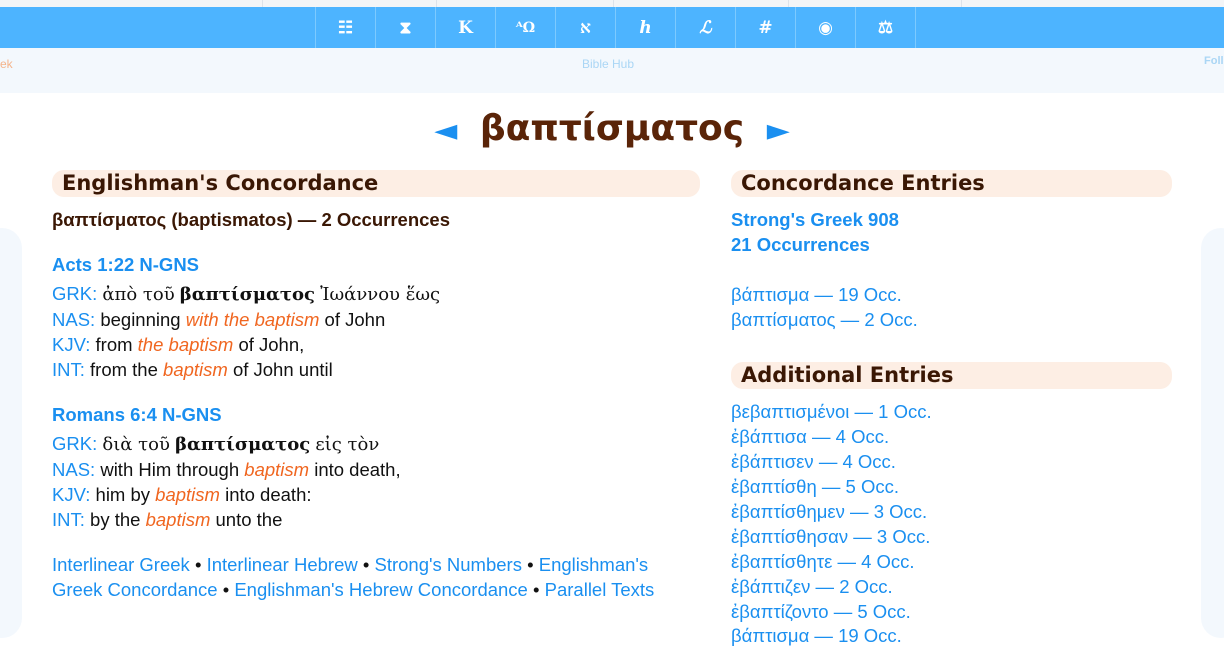 The image size is (1224, 647). What do you see at coordinates (11, 433) in the screenshot?
I see `left-side-panel` at bounding box center [11, 433].